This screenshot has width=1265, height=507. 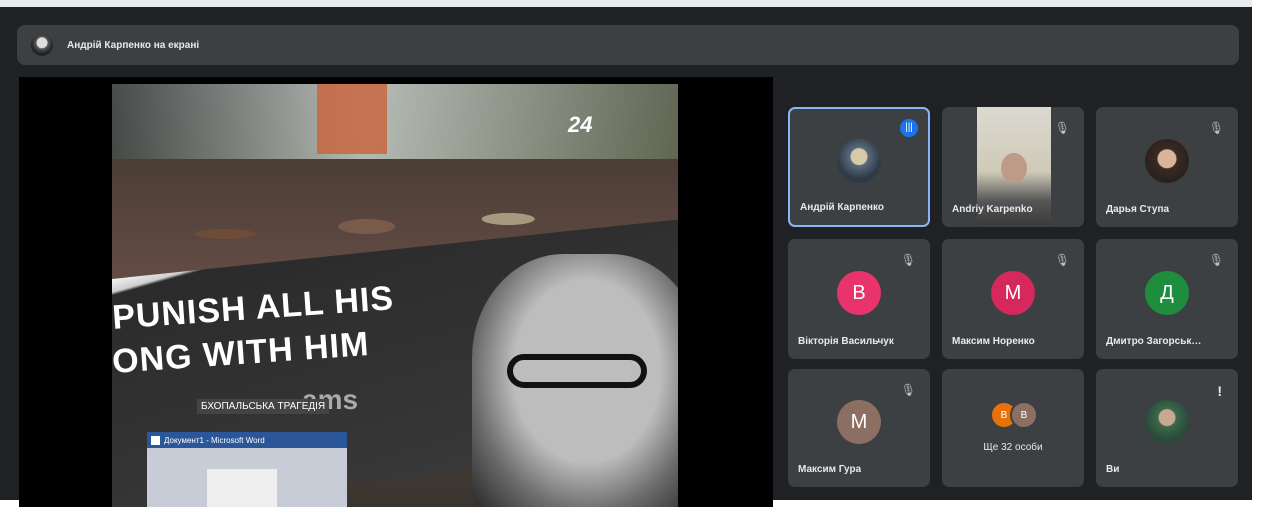 What do you see at coordinates (1113, 469) in the screenshot?
I see `participant-name: Ви` at bounding box center [1113, 469].